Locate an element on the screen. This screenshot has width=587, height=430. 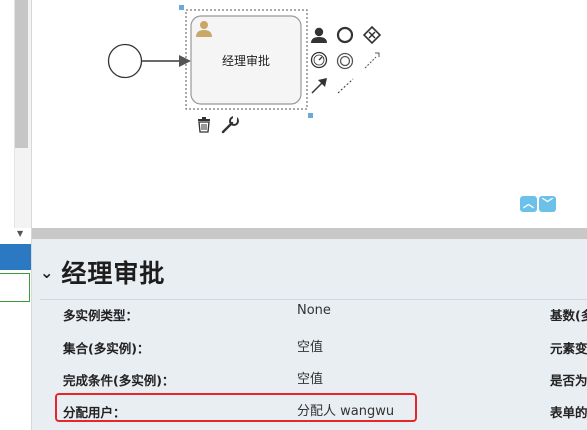
left-input-field is located at coordinates (15, 287).